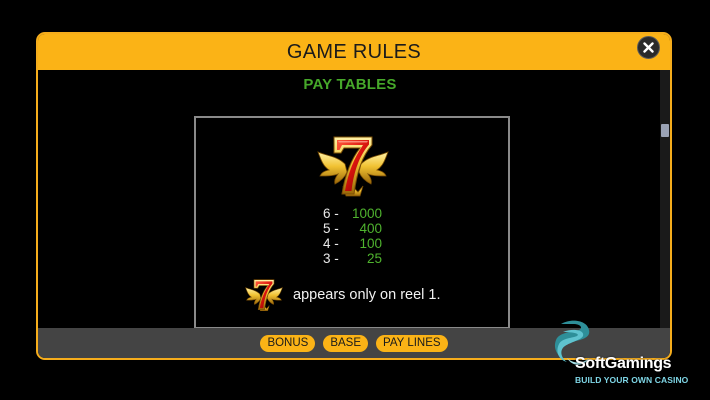  What do you see at coordinates (370, 228) in the screenshot?
I see `payout-value: 400` at bounding box center [370, 228].